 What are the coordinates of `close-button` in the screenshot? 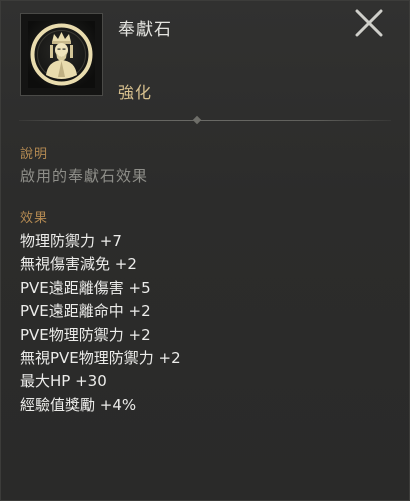 It's located at (369, 23).